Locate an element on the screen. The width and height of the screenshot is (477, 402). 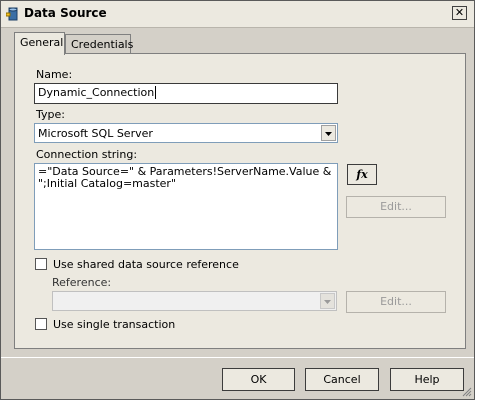
type-label: Type: is located at coordinates (50, 114).